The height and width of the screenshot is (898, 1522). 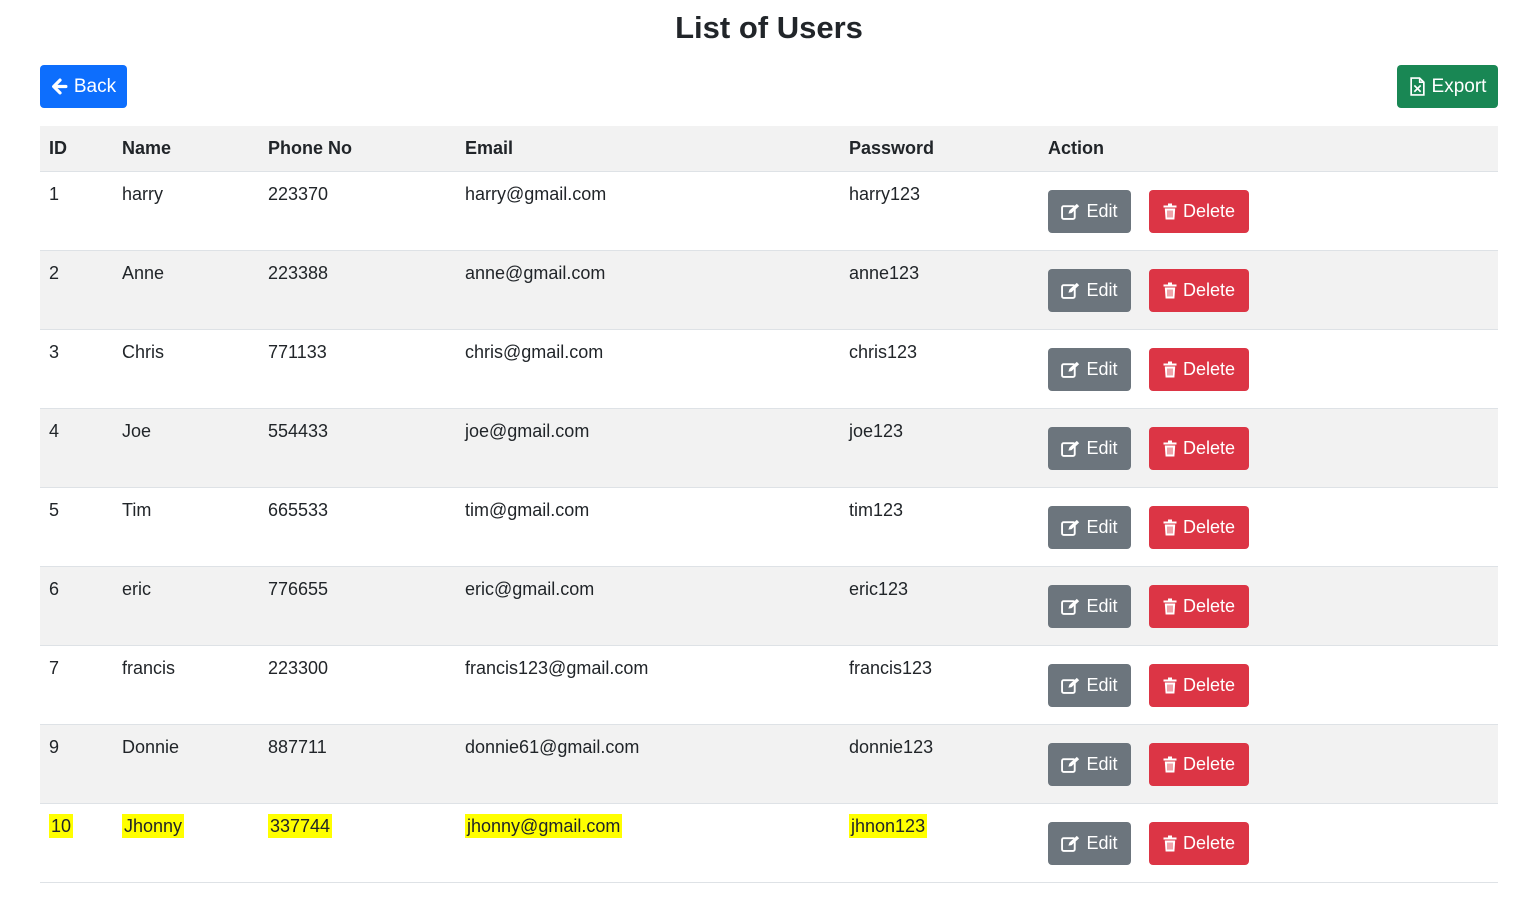 What do you see at coordinates (939, 527) in the screenshot?
I see `cell-password: tim123` at bounding box center [939, 527].